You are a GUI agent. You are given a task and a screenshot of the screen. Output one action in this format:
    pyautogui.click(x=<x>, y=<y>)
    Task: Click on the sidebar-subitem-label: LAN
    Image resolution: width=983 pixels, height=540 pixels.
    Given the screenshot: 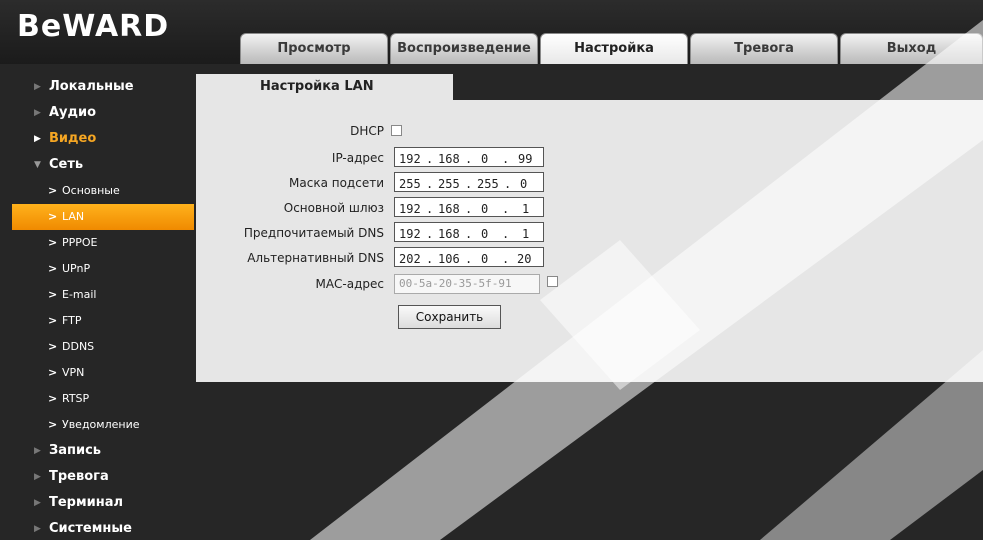 What is the action you would take?
    pyautogui.click(x=73, y=216)
    